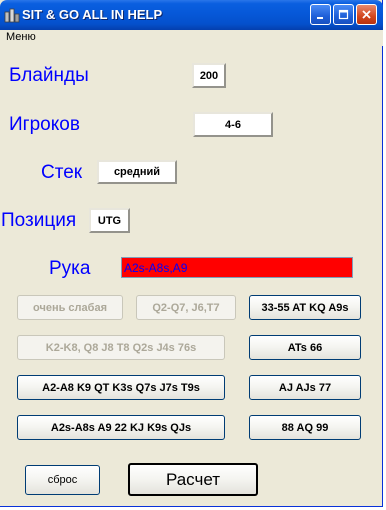 The height and width of the screenshot is (510, 386). I want to click on range-q2-q7-button: Q2-Q7, J6,T7, so click(186, 307).